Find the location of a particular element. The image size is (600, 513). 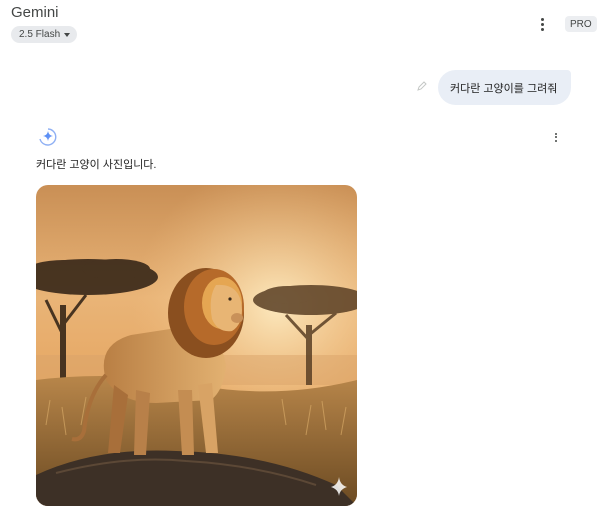

model-selector: 2.5 Flash is located at coordinates (44, 34).